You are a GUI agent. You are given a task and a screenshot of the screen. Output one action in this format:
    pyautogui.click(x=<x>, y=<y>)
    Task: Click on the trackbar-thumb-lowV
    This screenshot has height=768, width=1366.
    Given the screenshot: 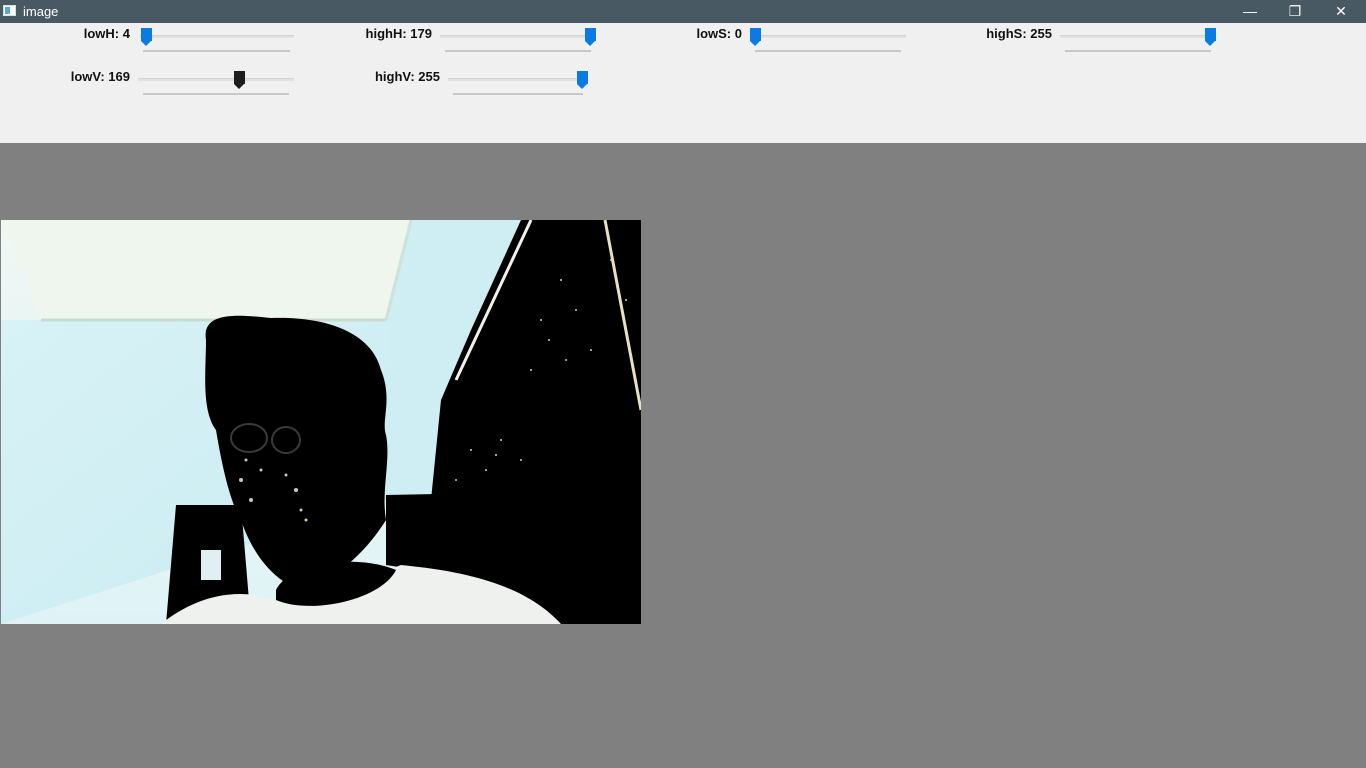 What is the action you would take?
    pyautogui.click(x=239, y=80)
    